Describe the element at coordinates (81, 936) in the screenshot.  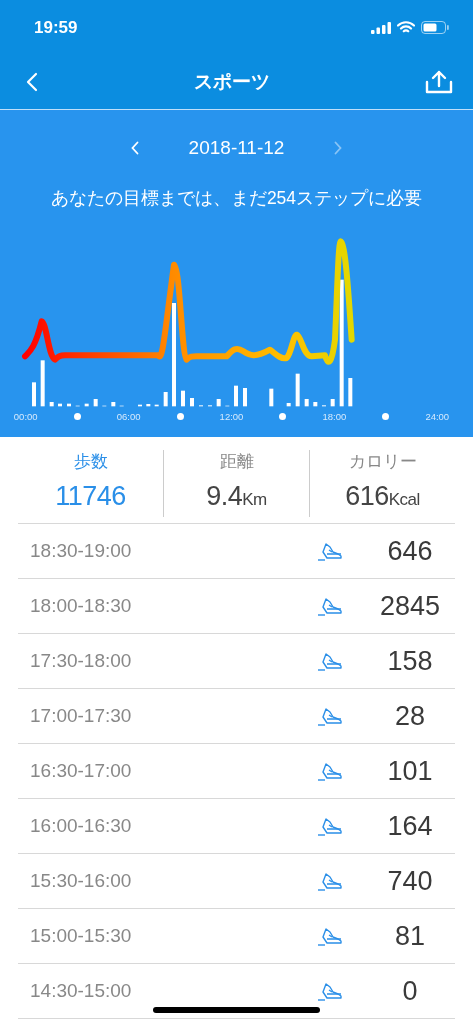
I see `time-range: 15:00-15:30` at that location.